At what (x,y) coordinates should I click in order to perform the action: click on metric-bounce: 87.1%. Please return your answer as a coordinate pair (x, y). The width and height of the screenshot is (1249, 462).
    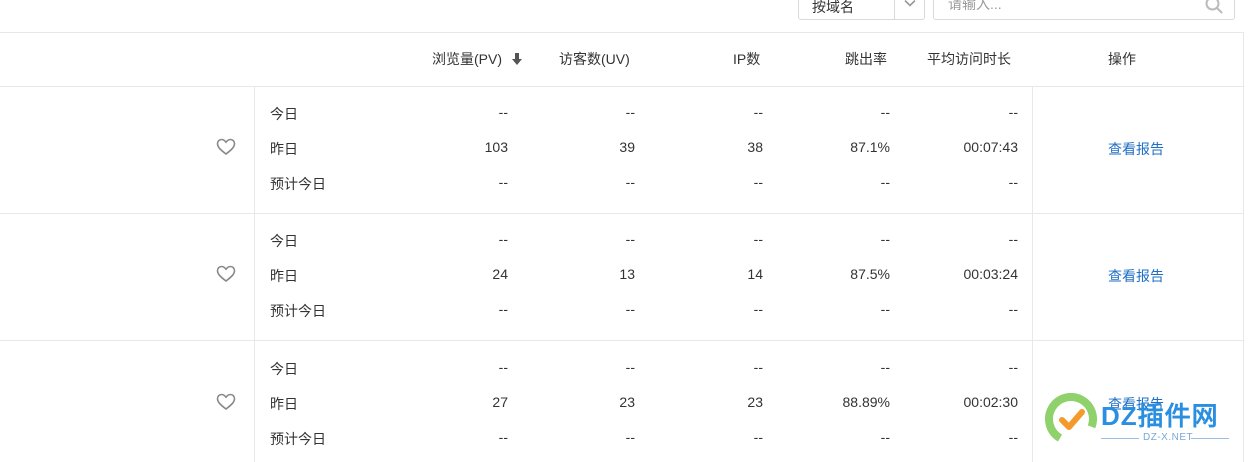
    Looking at the image, I should click on (870, 147).